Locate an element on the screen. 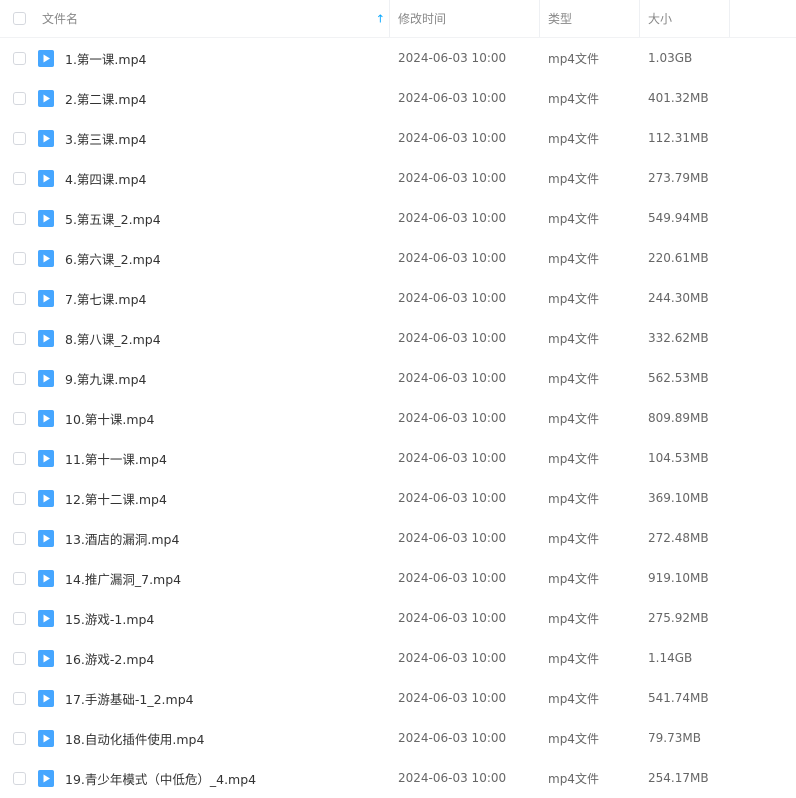 The width and height of the screenshot is (796, 798). file-name: 12.第十二课.mp4 is located at coordinates (116, 498).